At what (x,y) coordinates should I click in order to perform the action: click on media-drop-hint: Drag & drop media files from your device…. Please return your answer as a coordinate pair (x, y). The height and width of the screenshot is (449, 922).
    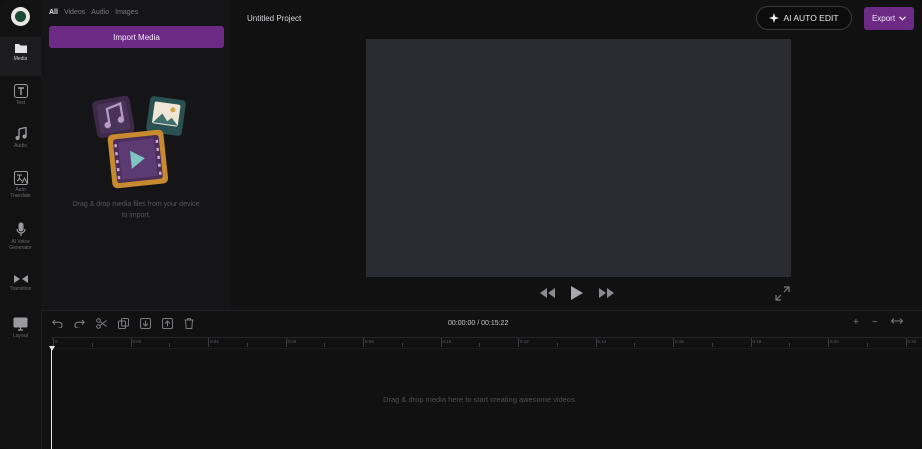
    Looking at the image, I should click on (136, 210).